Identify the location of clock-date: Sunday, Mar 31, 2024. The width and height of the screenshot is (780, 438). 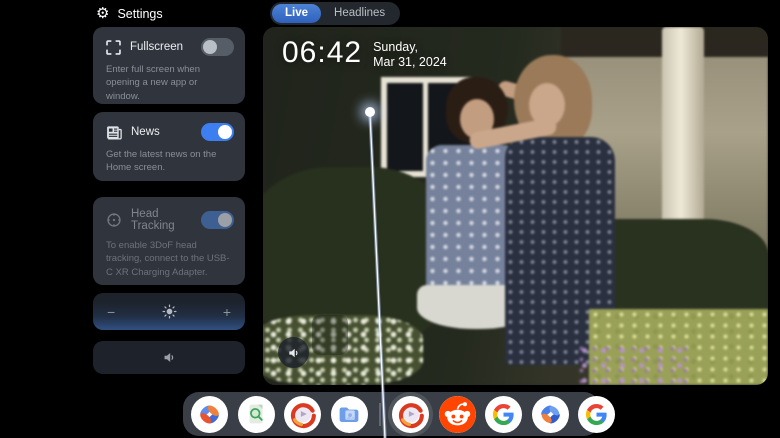
(410, 53).